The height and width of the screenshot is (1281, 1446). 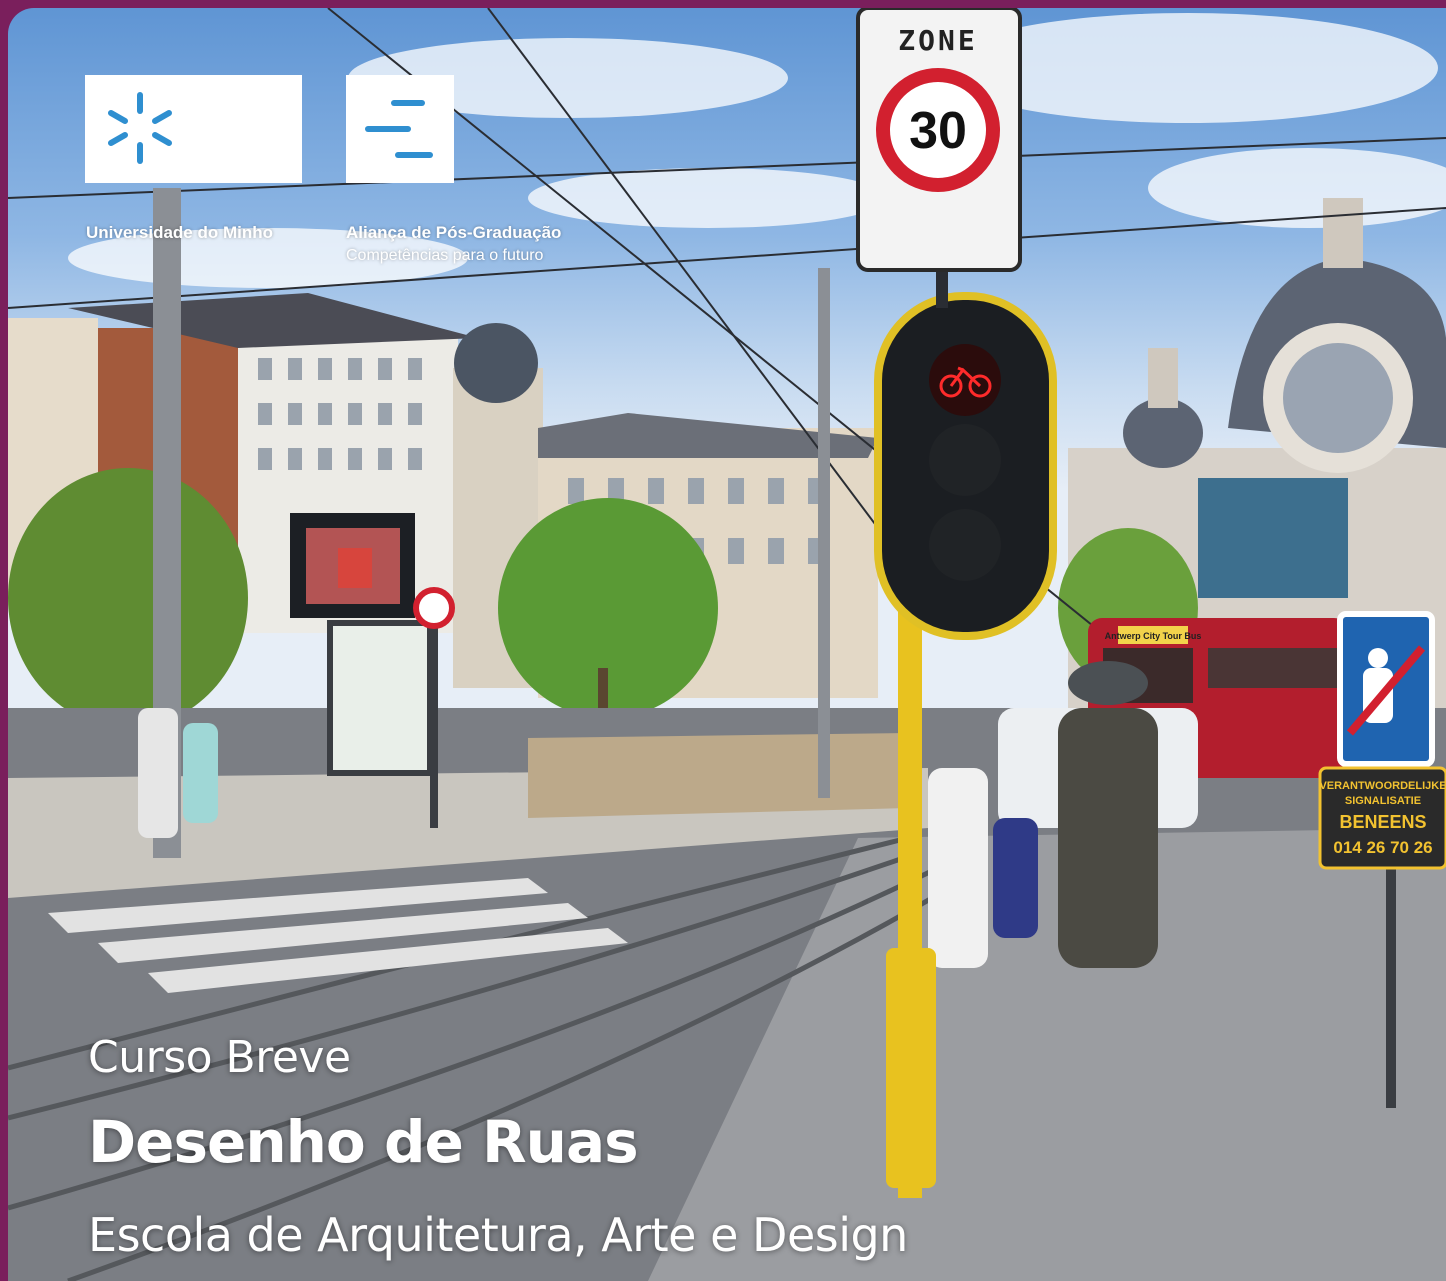 I want to click on pedestrian-zone-end-sign, so click(x=1386, y=689).